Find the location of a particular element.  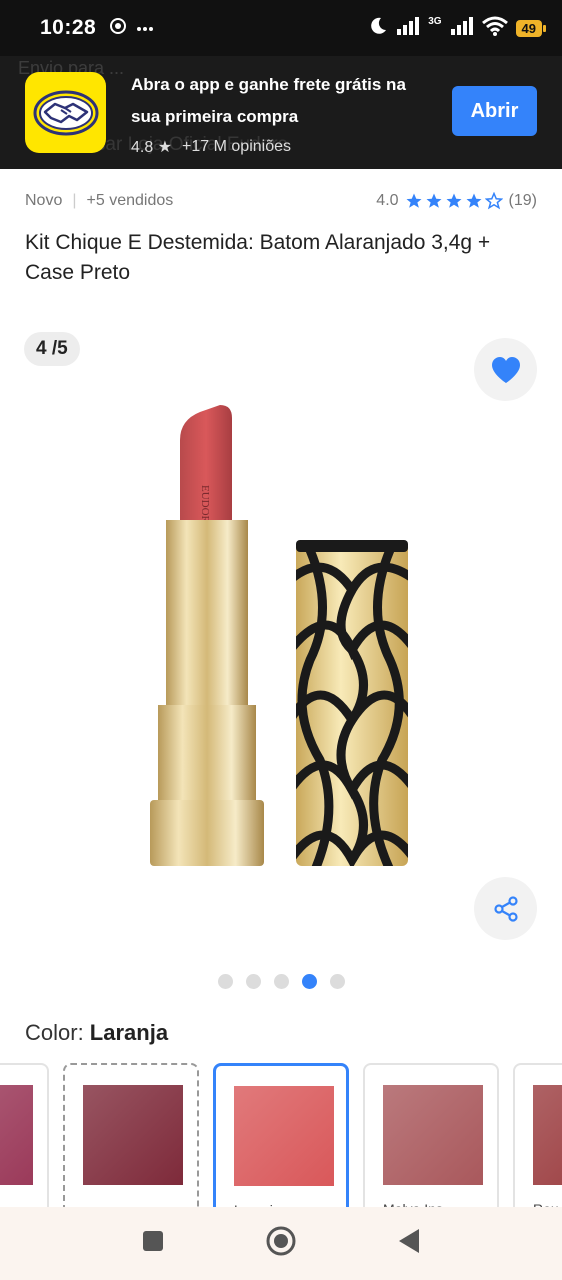

heart-icon is located at coordinates (505, 369).